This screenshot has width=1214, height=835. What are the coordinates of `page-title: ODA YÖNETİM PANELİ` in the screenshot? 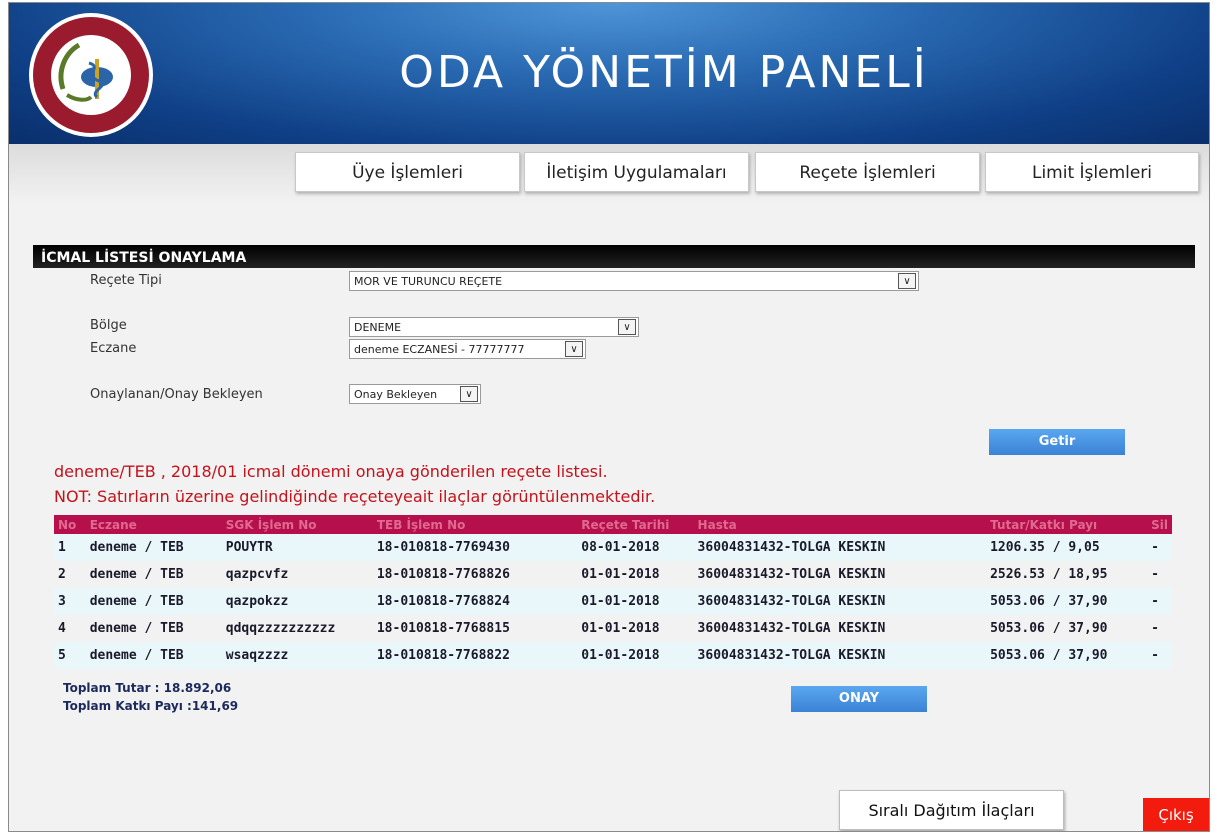 It's located at (664, 72).